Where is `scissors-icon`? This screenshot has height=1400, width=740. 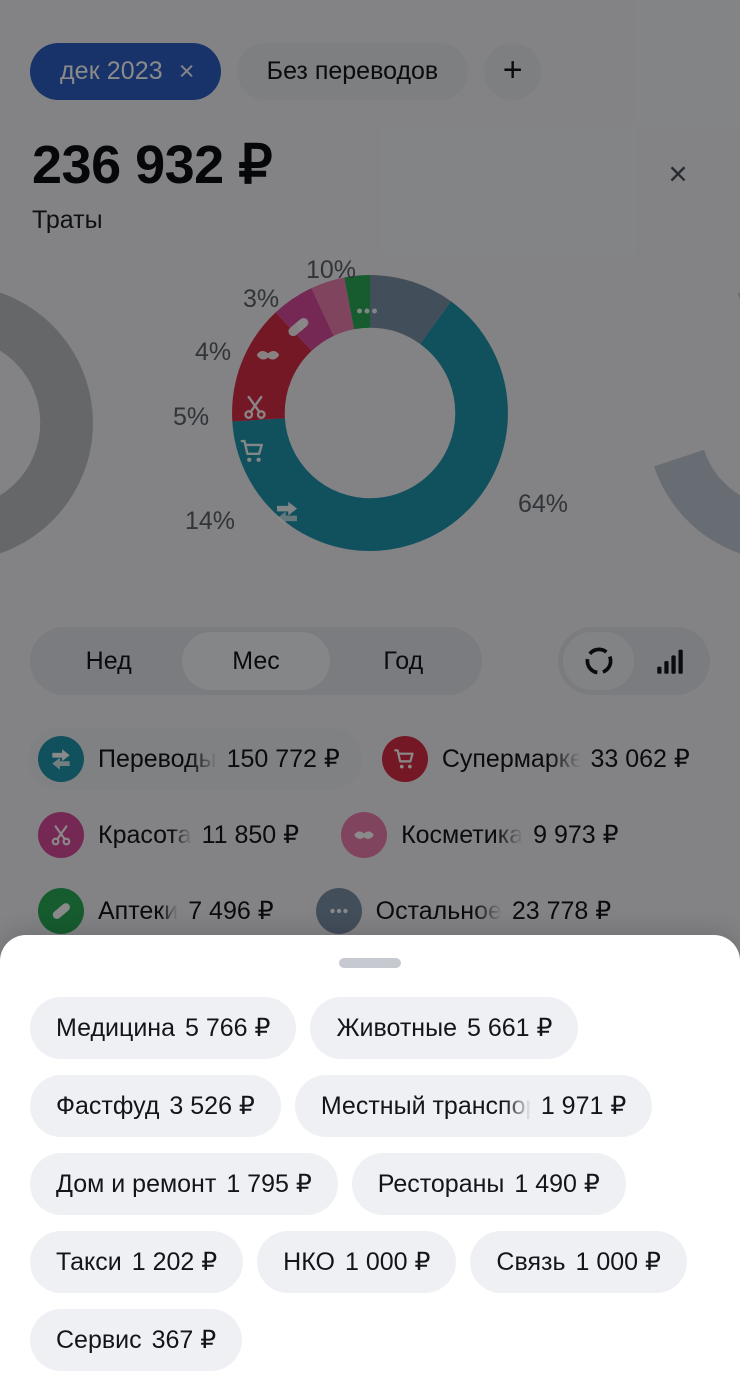
scissors-icon is located at coordinates (61, 835).